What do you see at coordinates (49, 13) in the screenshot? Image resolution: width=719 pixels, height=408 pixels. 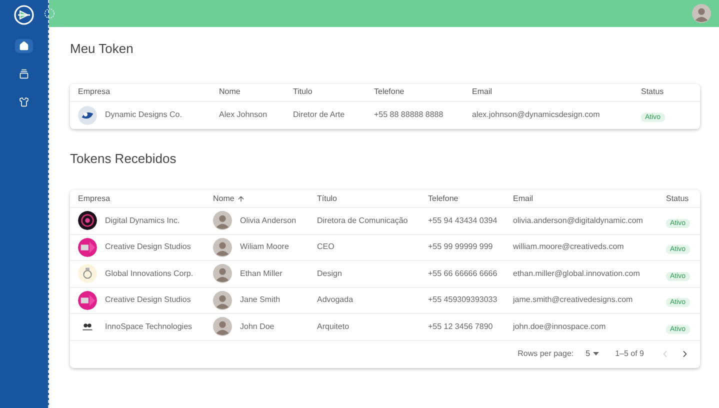 I see `toggle-icon` at bounding box center [49, 13].